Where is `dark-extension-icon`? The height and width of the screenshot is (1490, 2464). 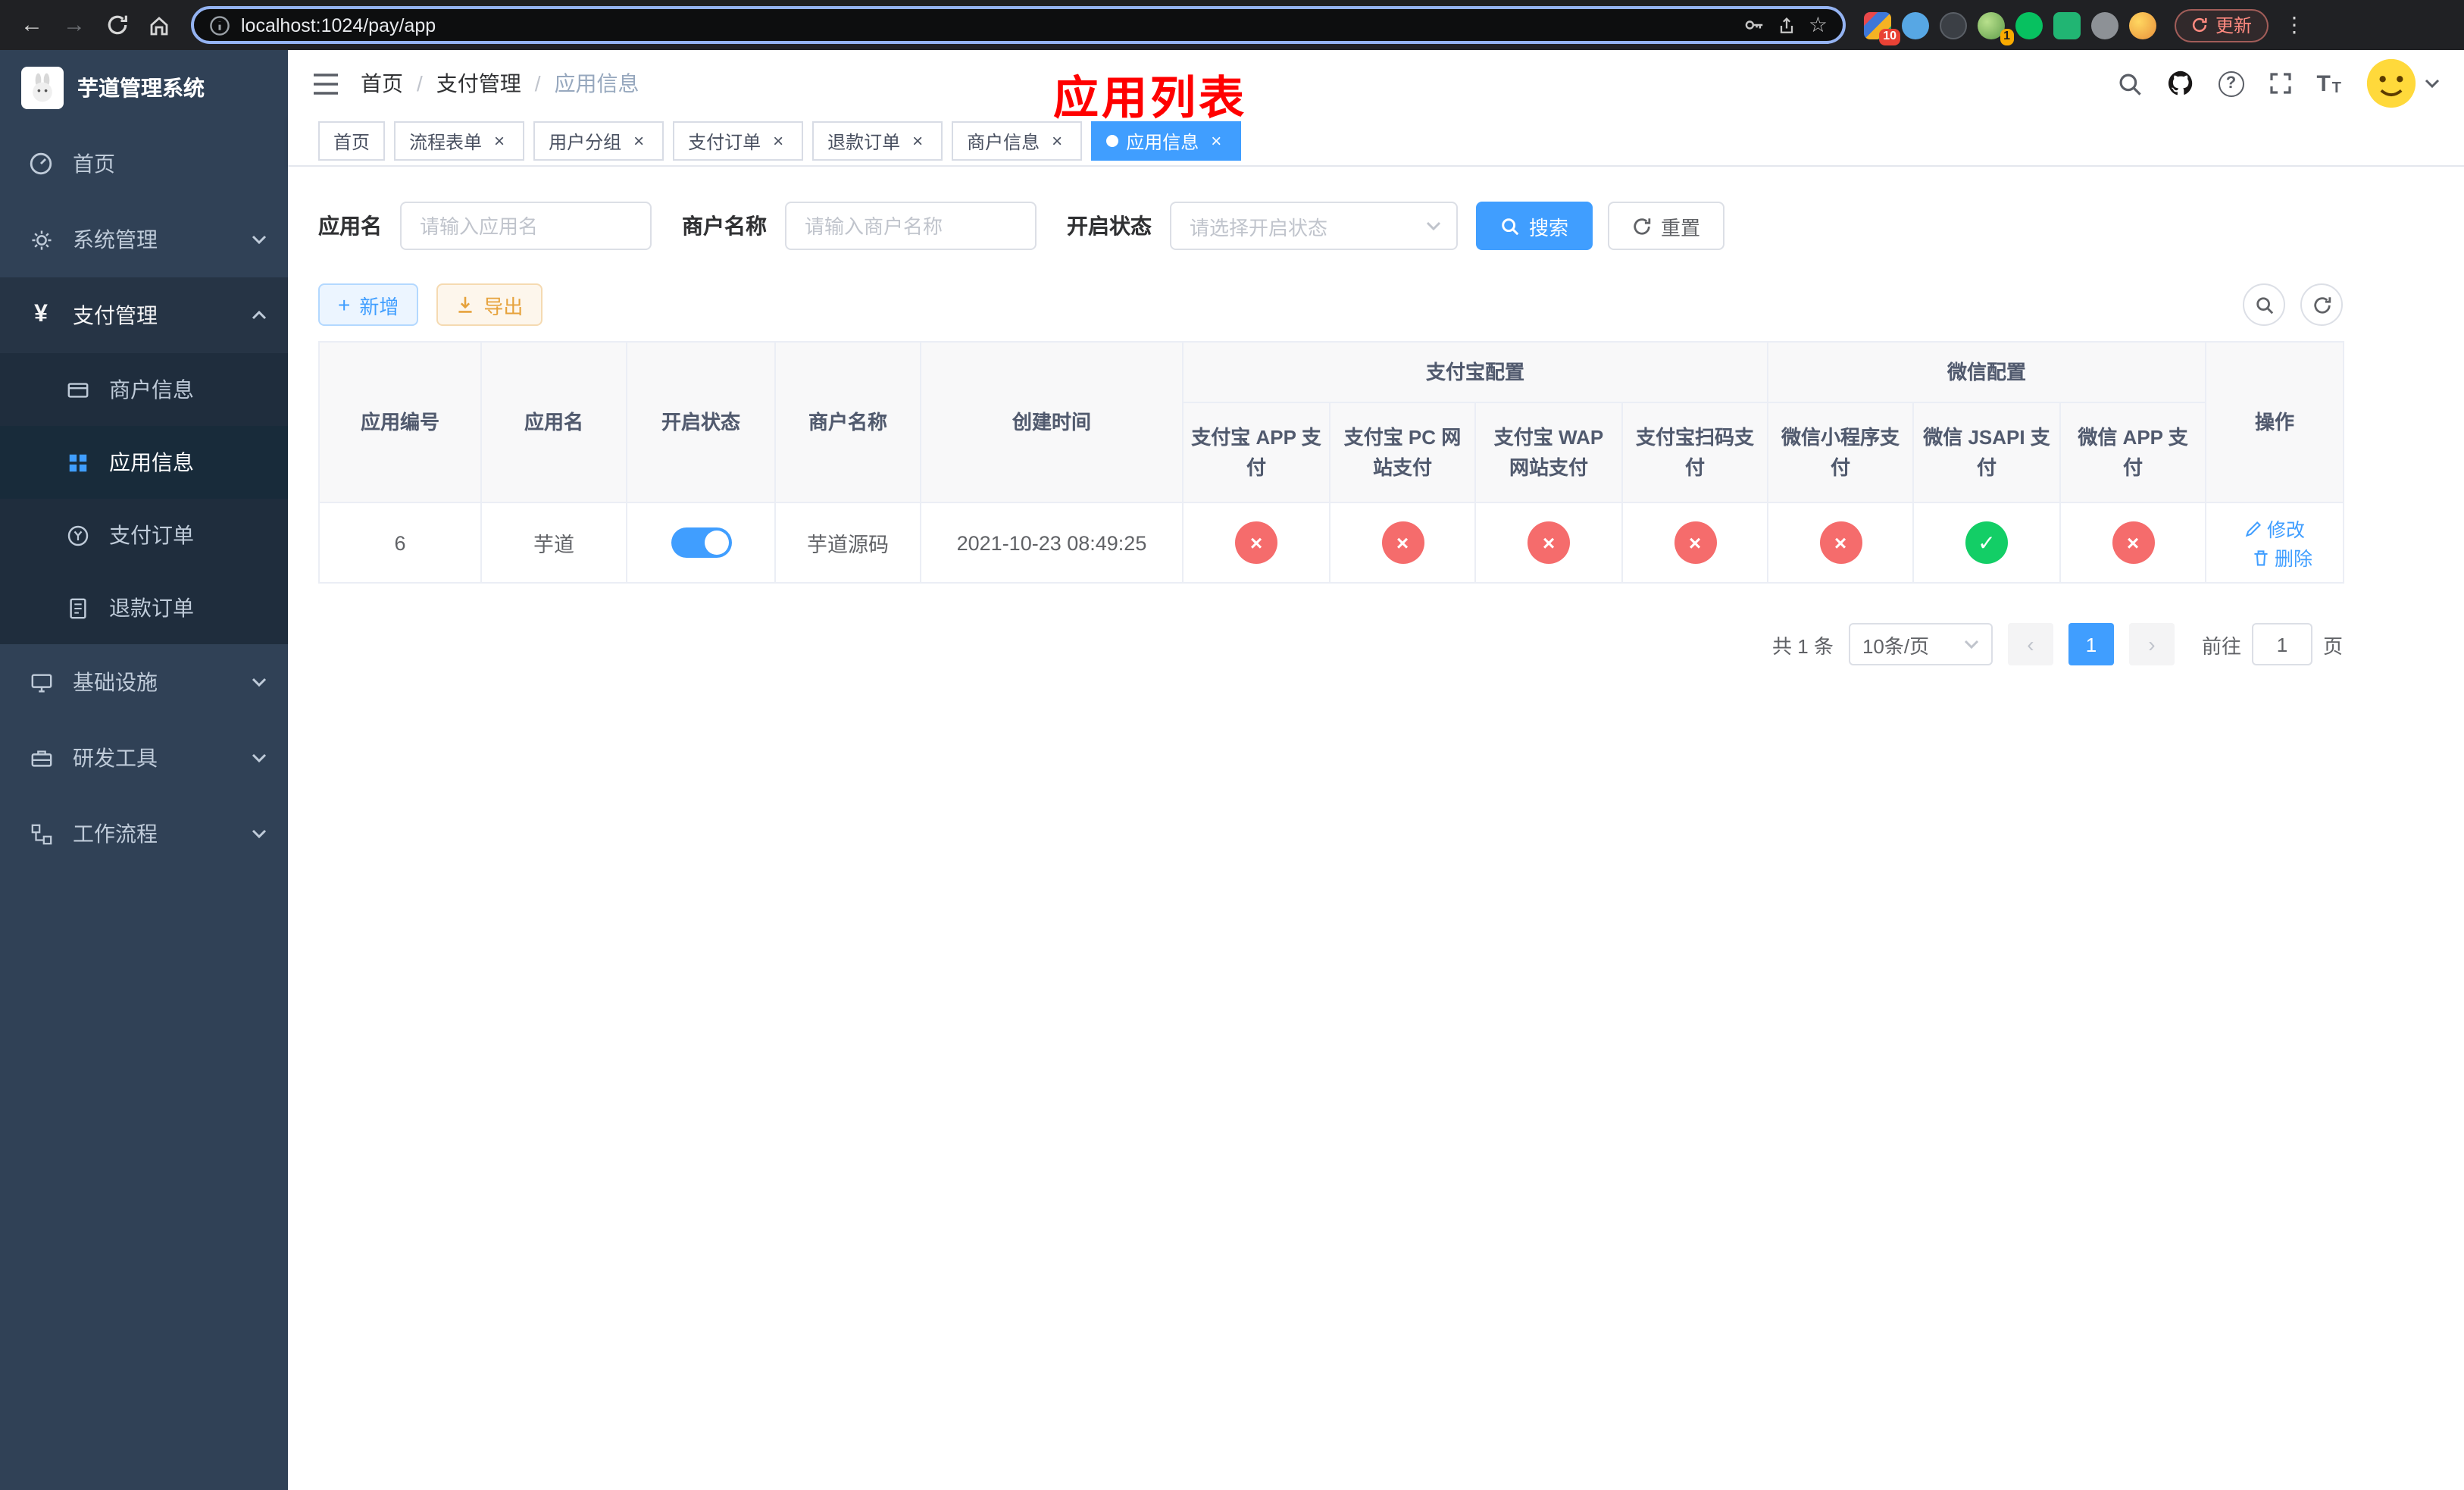
dark-extension-icon is located at coordinates (1953, 25).